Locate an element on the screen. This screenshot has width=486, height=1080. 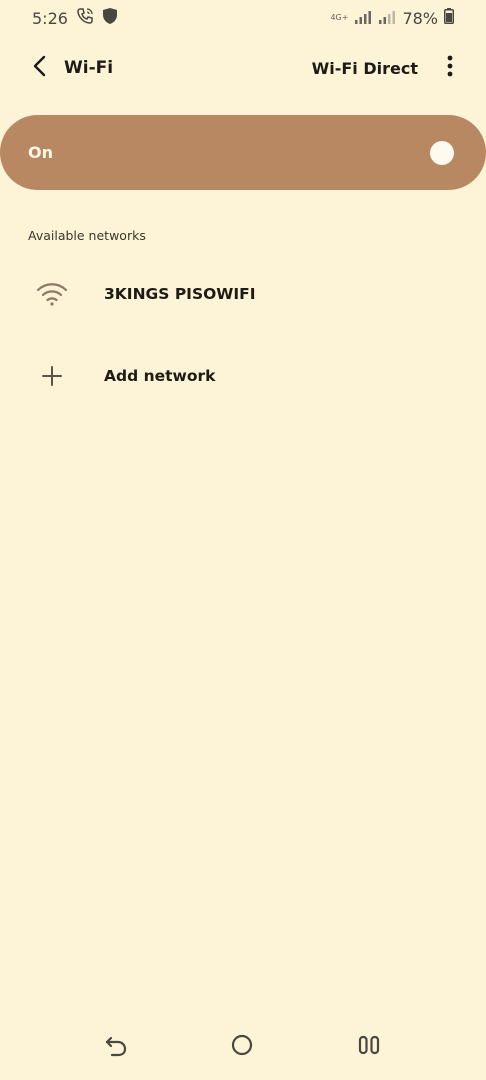
navigation-bar is located at coordinates (243, 1050).